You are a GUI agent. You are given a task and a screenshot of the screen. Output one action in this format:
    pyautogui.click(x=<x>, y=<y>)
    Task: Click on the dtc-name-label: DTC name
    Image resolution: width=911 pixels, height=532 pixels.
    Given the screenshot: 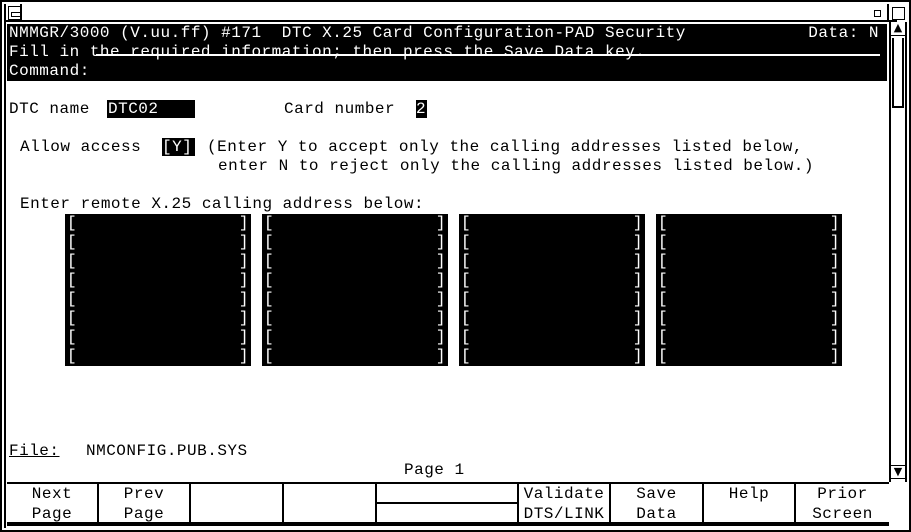 What is the action you would take?
    pyautogui.click(x=49, y=109)
    